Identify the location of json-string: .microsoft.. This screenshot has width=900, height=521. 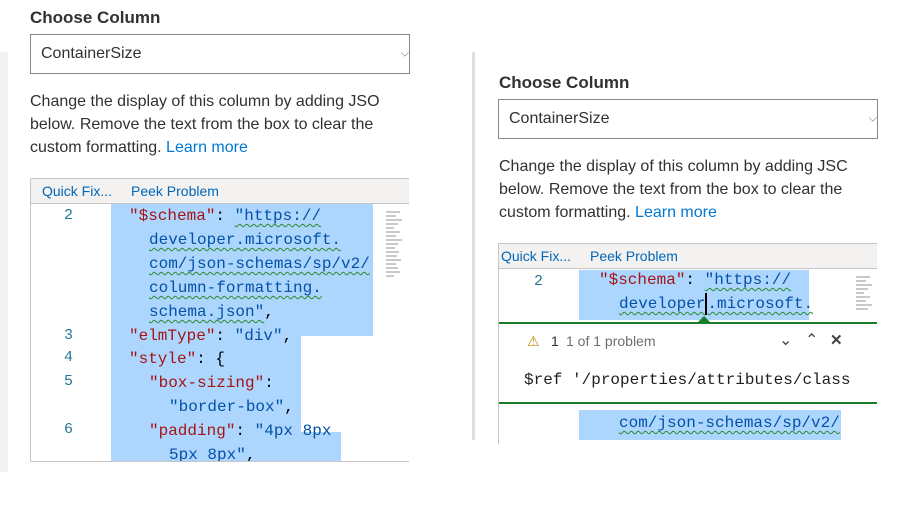
(760, 304).